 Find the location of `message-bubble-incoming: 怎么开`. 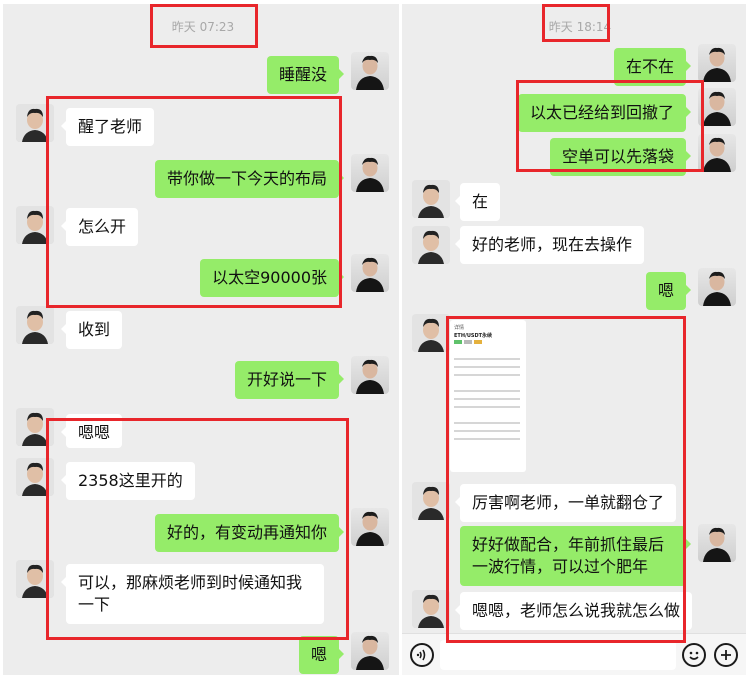

message-bubble-incoming: 怎么开 is located at coordinates (99, 227).